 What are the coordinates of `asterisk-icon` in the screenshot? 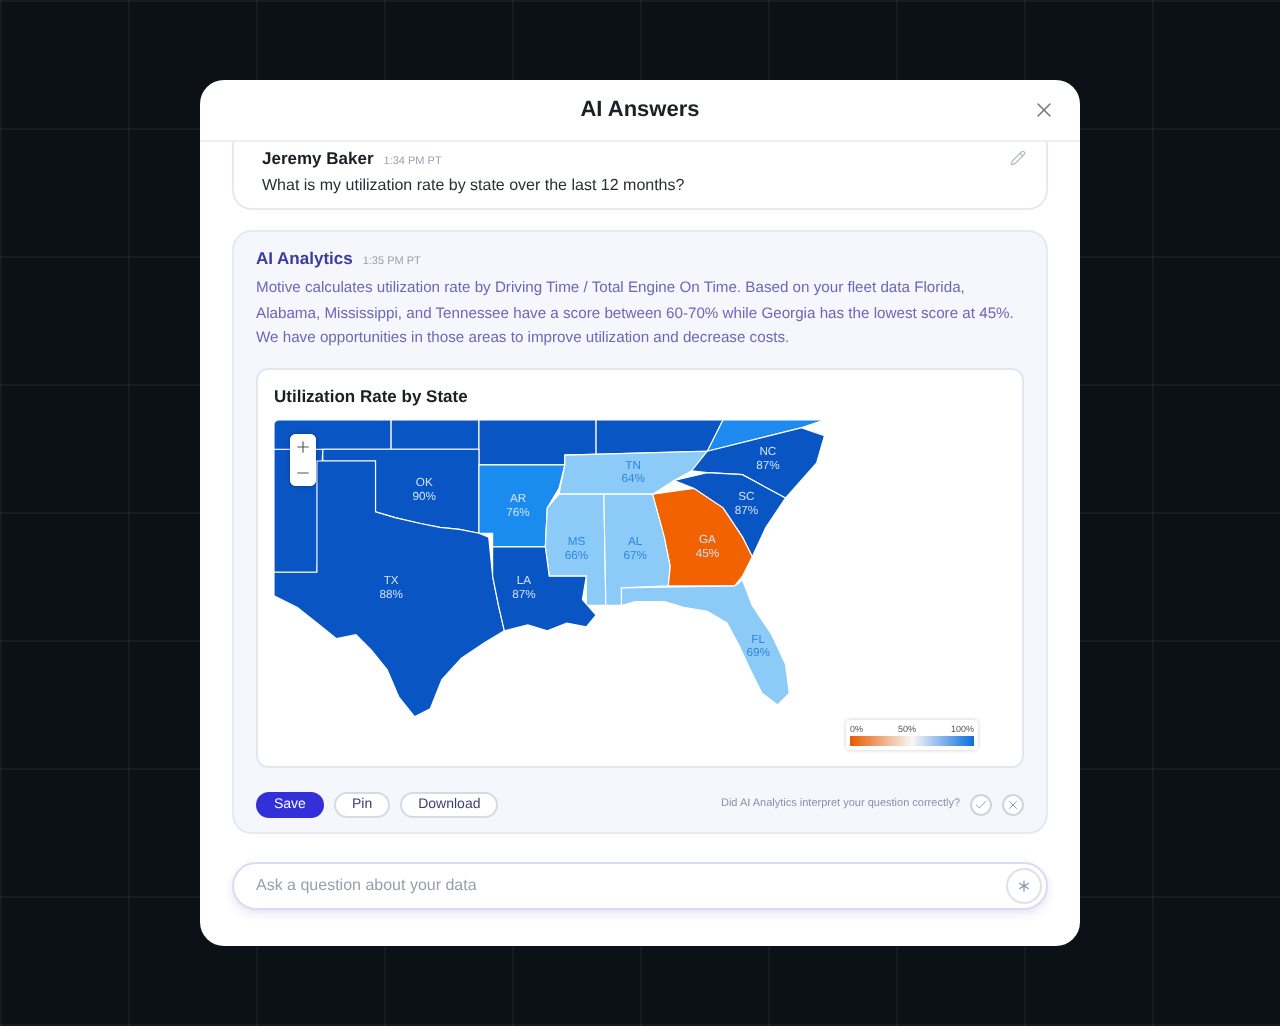 It's located at (1024, 885).